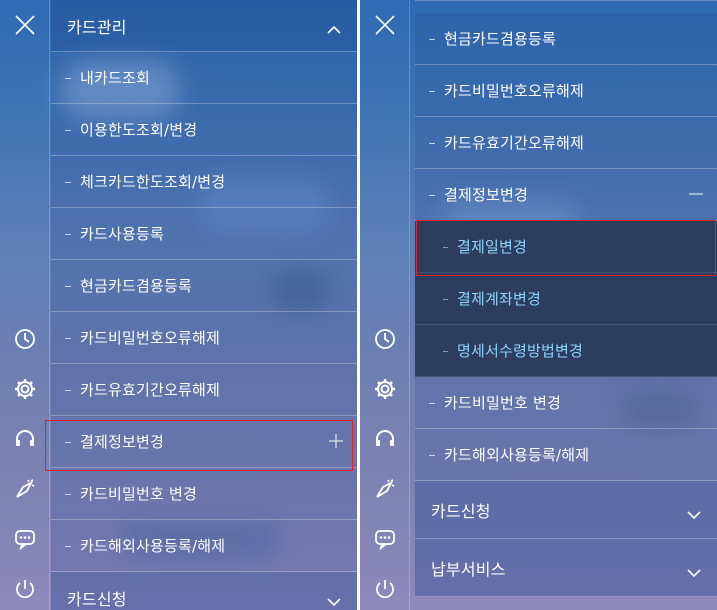 The height and width of the screenshot is (610, 717). Describe the element at coordinates (492, 247) in the screenshot. I see `submenu-item-label: 결제일변경` at that location.